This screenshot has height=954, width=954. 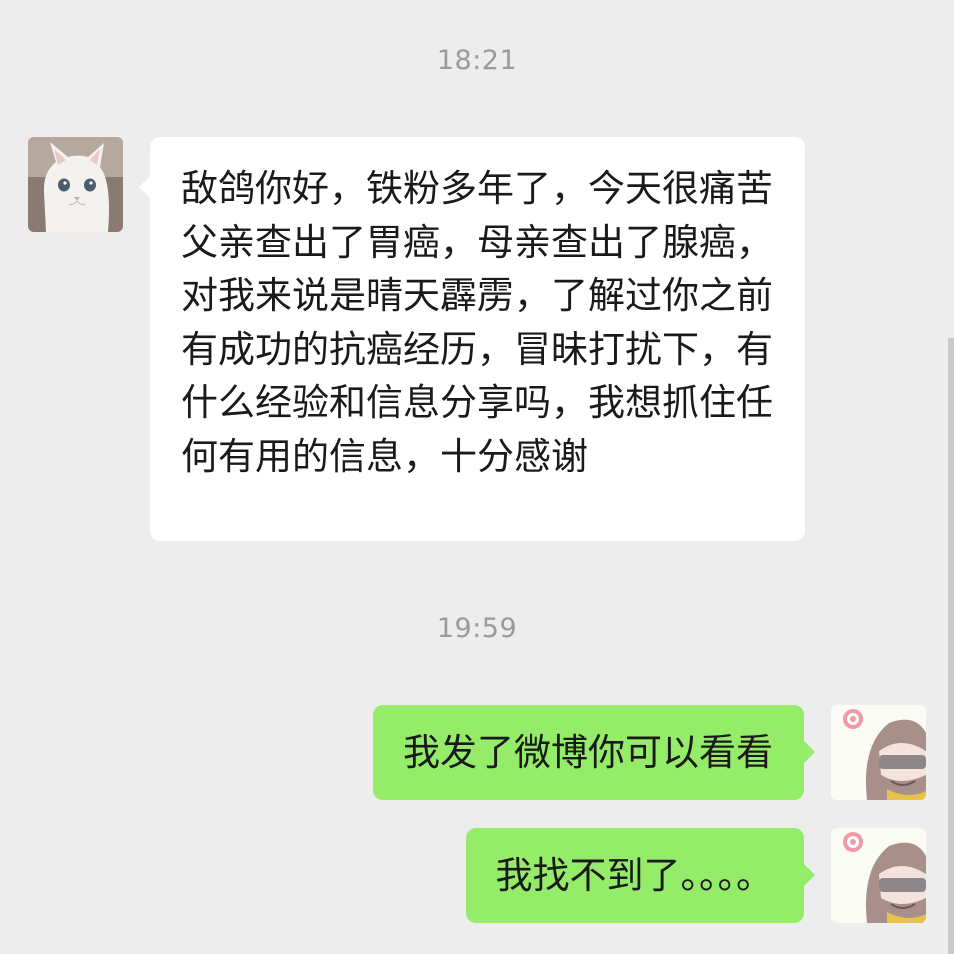 What do you see at coordinates (477, 628) in the screenshot?
I see `message-timestamp: 19:59` at bounding box center [477, 628].